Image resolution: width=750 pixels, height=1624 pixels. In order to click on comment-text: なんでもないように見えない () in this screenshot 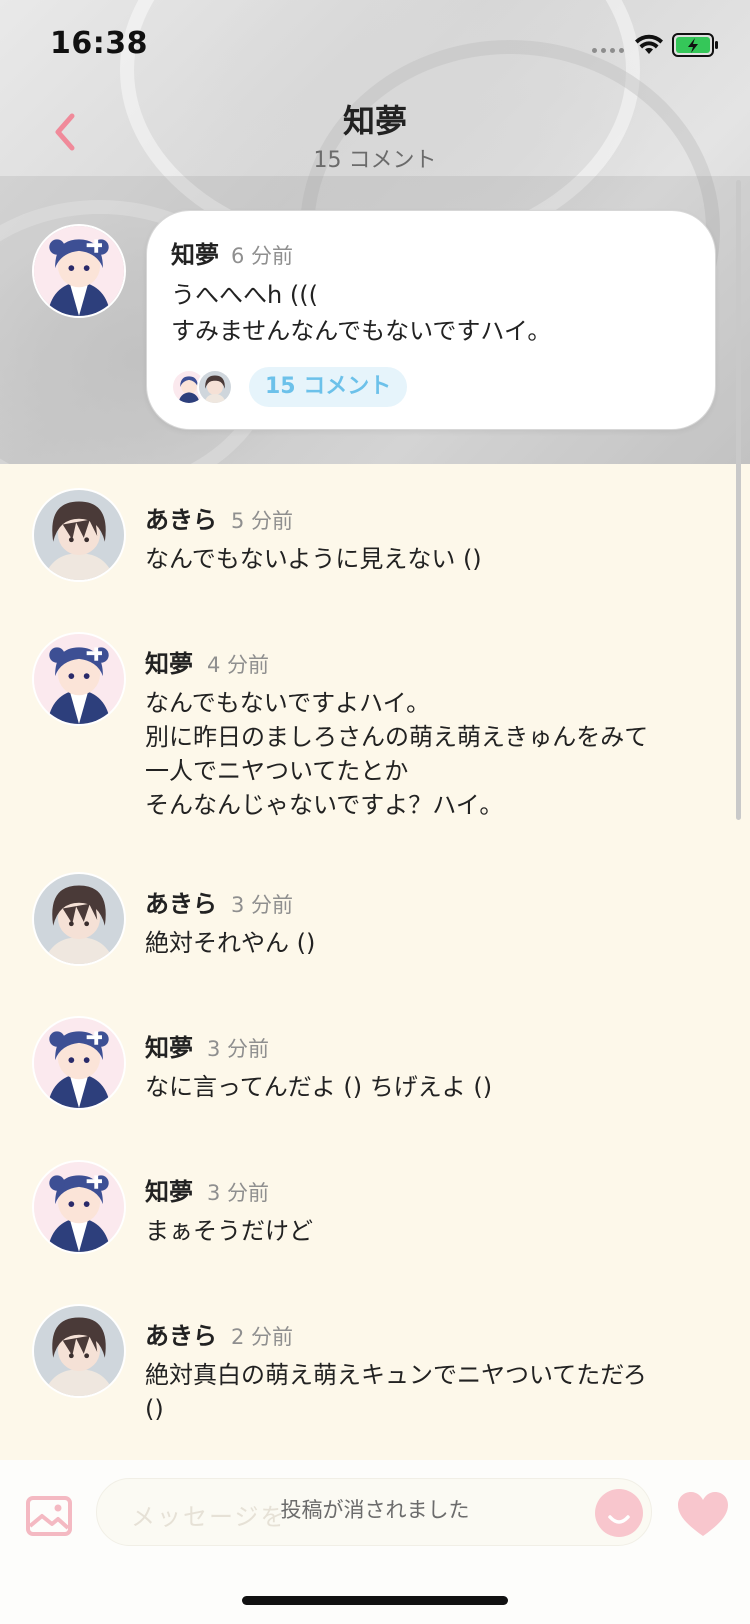, I will do `click(313, 559)`.